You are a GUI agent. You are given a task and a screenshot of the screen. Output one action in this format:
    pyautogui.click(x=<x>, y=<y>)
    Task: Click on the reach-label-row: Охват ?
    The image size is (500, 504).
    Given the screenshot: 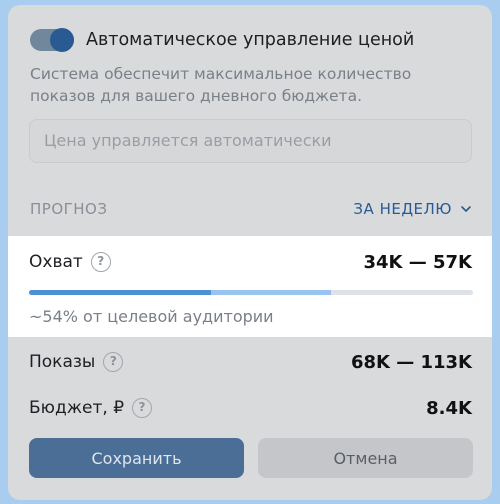 What is the action you would take?
    pyautogui.click(x=70, y=262)
    